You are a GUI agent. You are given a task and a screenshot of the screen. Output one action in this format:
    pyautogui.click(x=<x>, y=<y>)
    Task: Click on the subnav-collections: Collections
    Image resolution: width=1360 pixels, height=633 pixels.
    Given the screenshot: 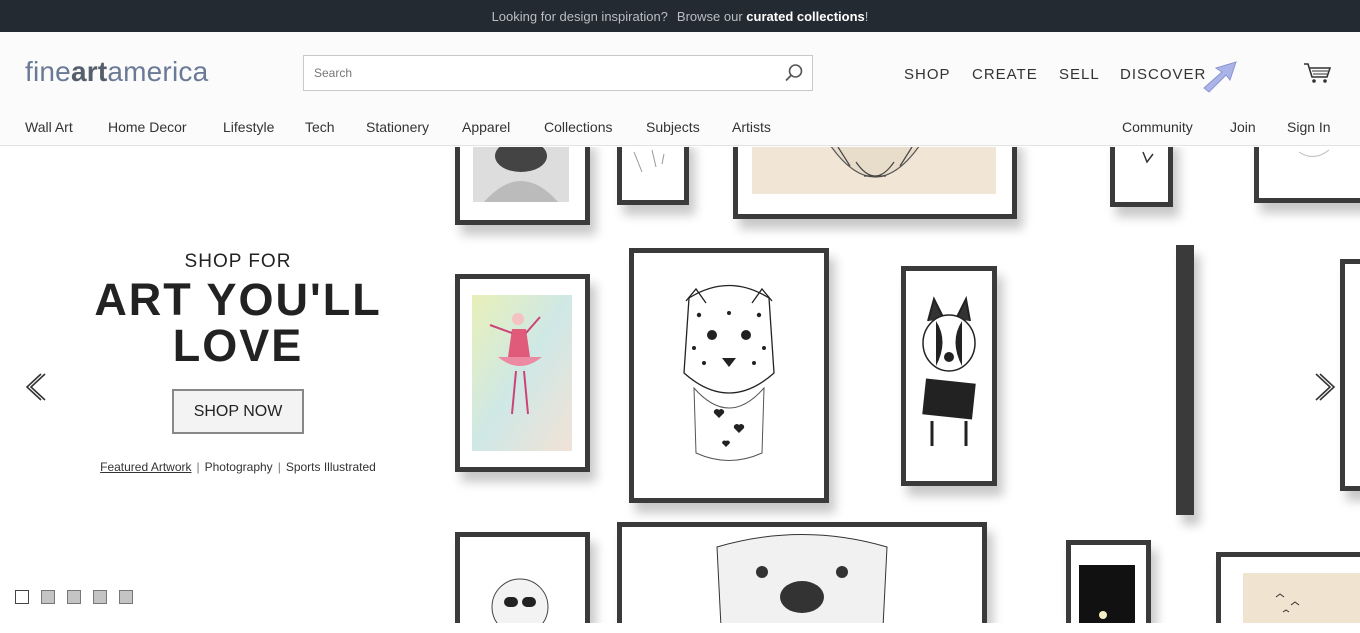 What is the action you would take?
    pyautogui.click(x=578, y=127)
    